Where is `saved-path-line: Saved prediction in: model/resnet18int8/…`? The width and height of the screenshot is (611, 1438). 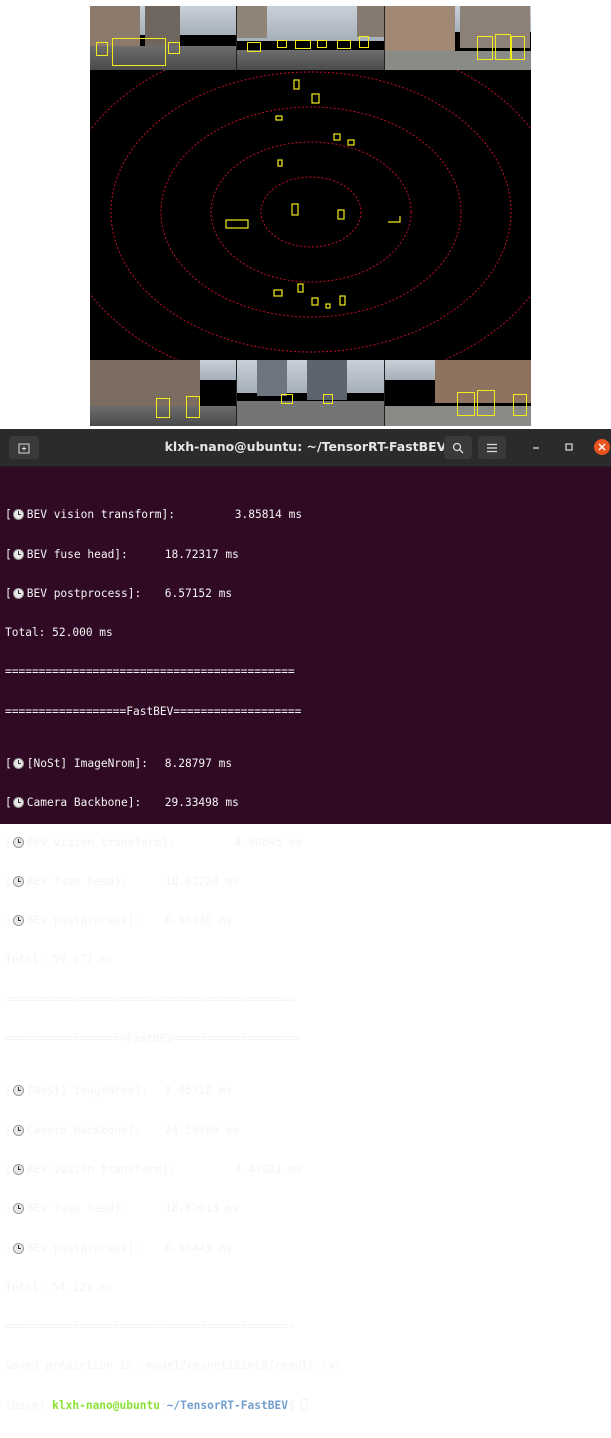
saved-path-line: Saved prediction in: model/resnet18int8/… is located at coordinates (173, 1366).